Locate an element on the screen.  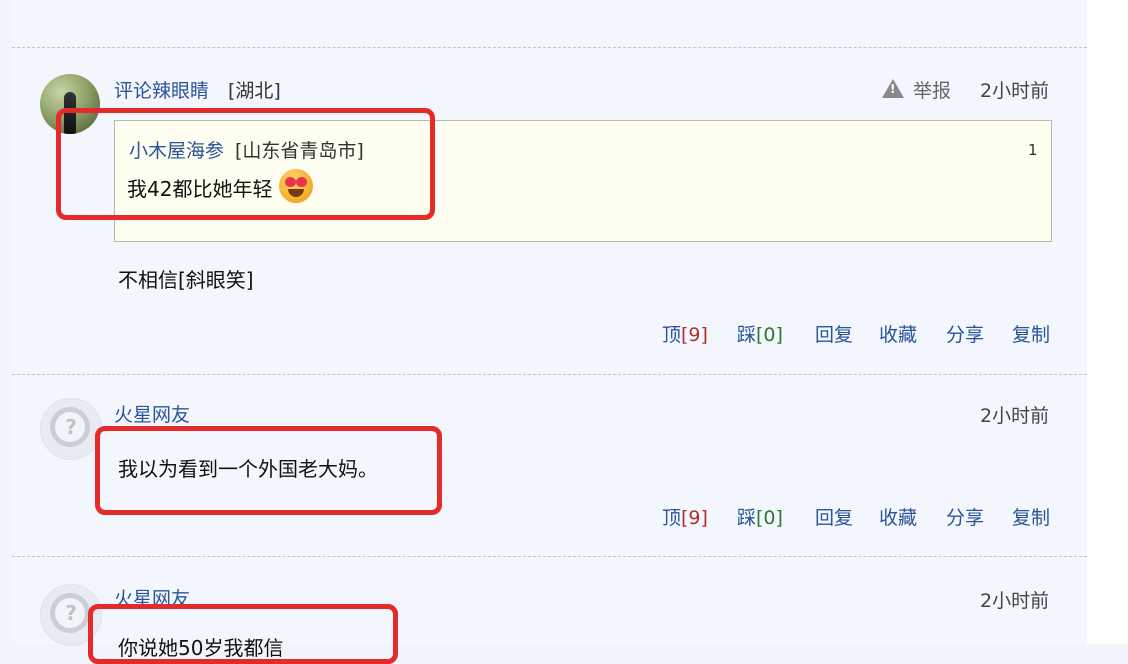
warning-icon is located at coordinates (893, 88).